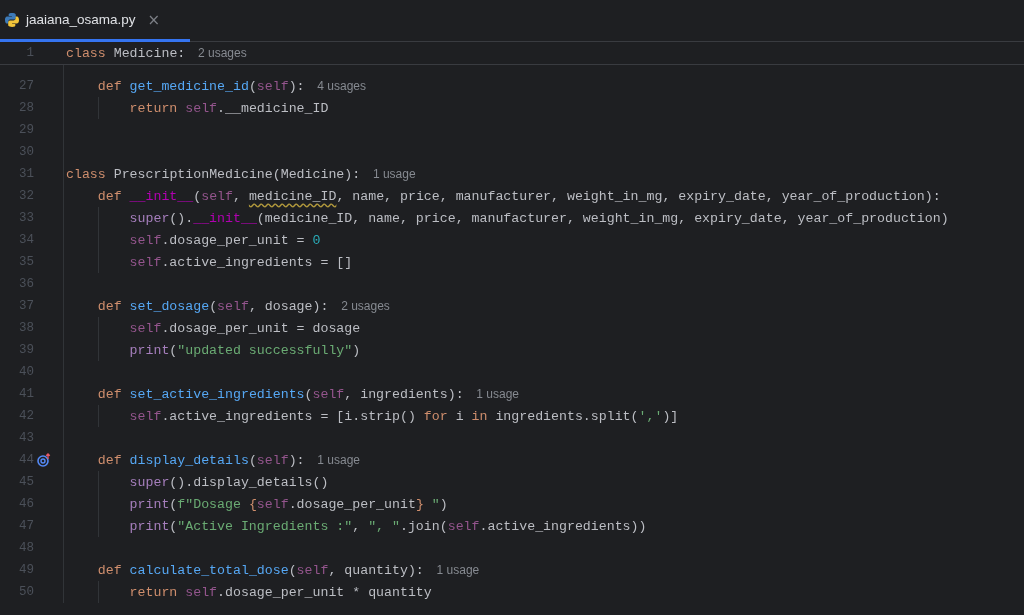 The image size is (1024, 615). What do you see at coordinates (280, 394) in the screenshot?
I see `code-line: def set_active_ingredients(self, ingredients):` at bounding box center [280, 394].